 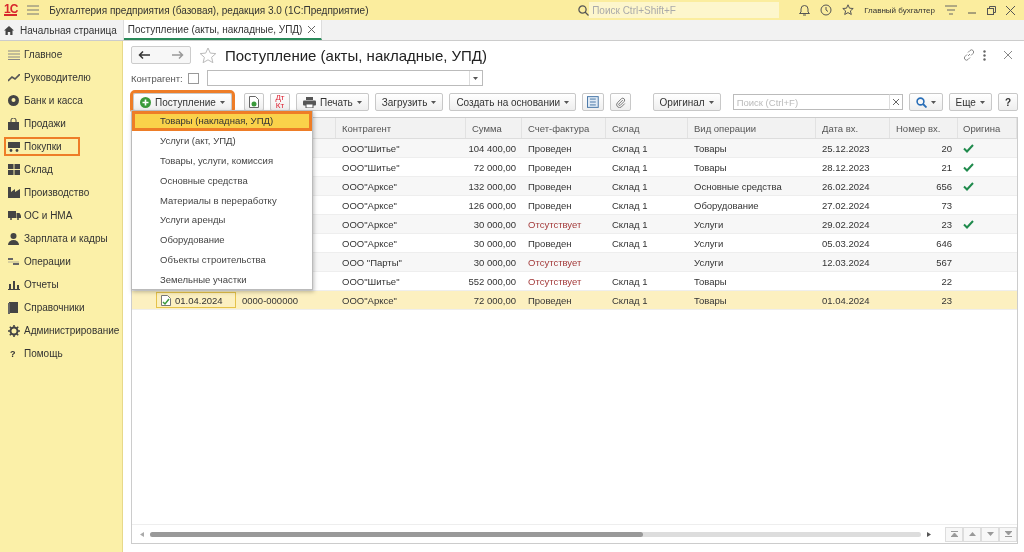 What do you see at coordinates (178, 55) in the screenshot?
I see `forward-arrow-icon` at bounding box center [178, 55].